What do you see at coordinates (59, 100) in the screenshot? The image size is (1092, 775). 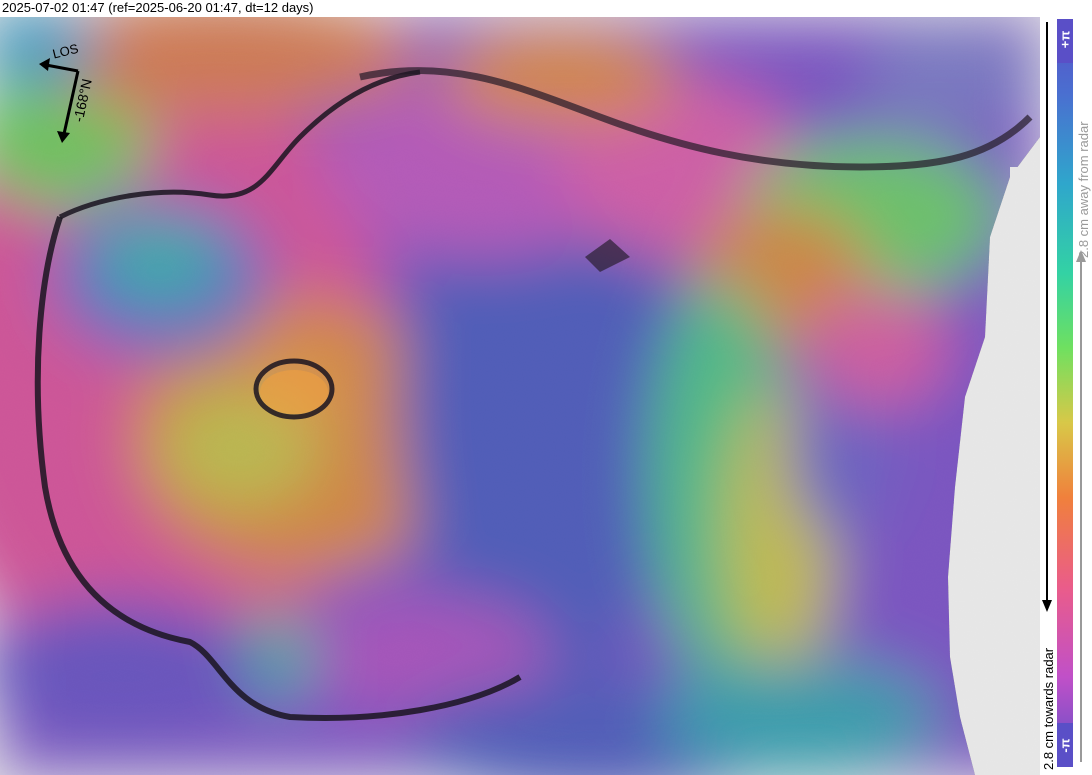 I see `los-arrows` at bounding box center [59, 100].